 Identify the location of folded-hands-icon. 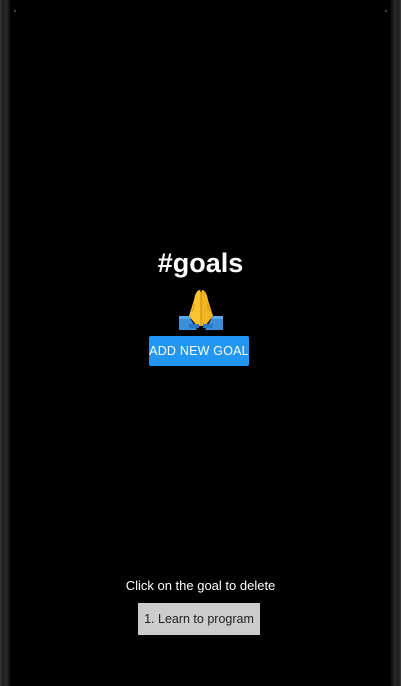
(200, 310).